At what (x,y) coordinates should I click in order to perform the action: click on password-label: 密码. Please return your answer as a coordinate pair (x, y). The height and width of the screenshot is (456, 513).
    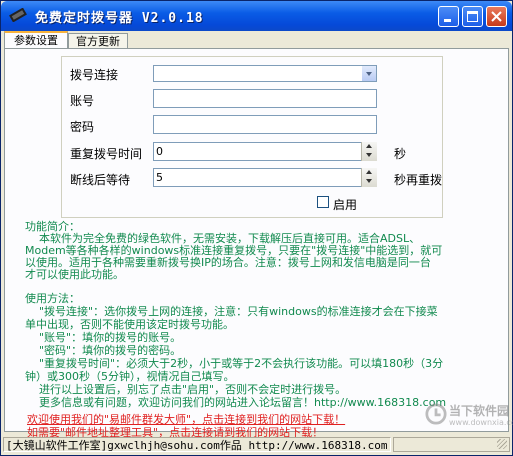
    Looking at the image, I should click on (82, 127).